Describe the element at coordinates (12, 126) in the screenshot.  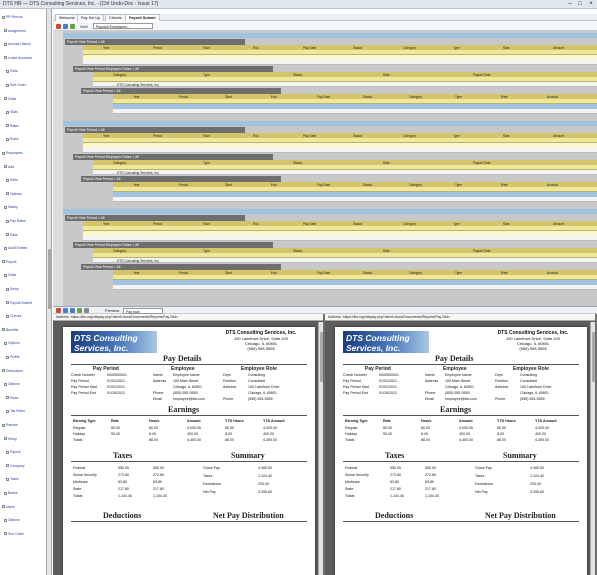
I see `sidebar-item: Rates` at that location.